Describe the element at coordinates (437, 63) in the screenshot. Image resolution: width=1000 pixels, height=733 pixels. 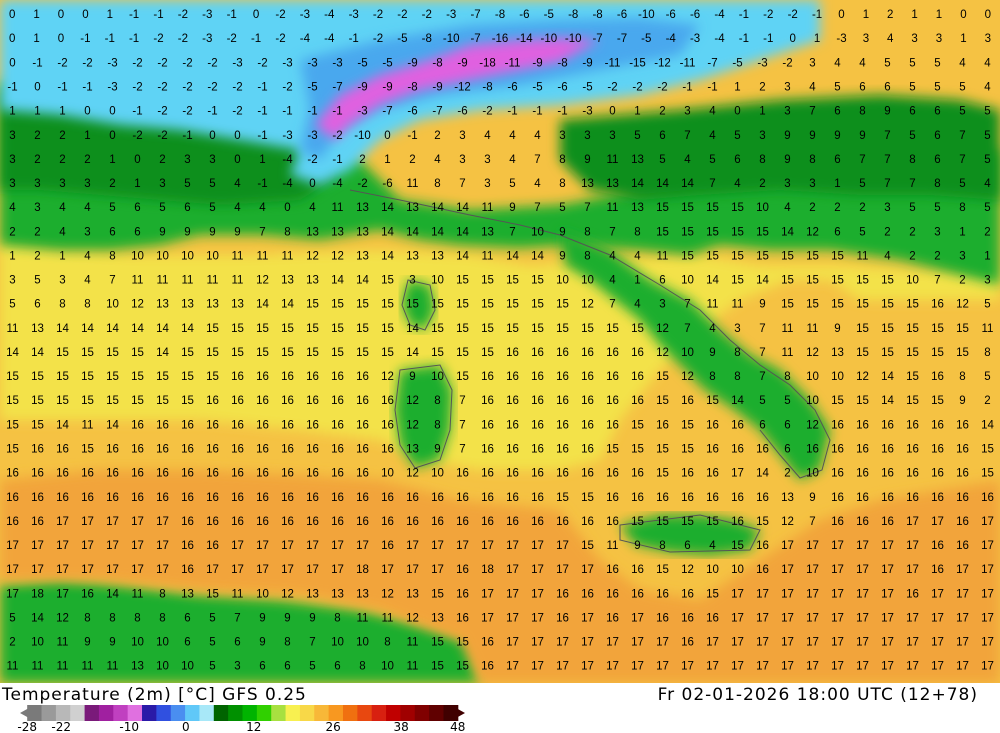
I see `temperature-value: -8` at that location.